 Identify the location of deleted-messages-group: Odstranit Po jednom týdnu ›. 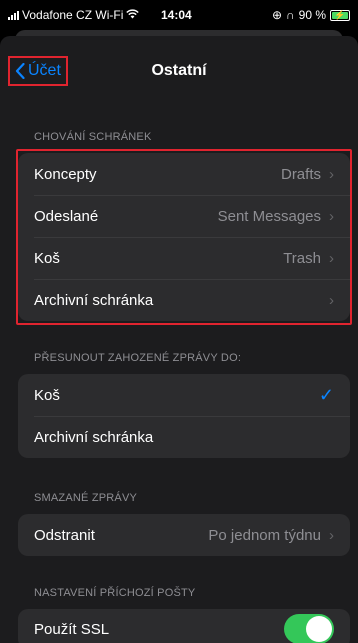
(184, 535).